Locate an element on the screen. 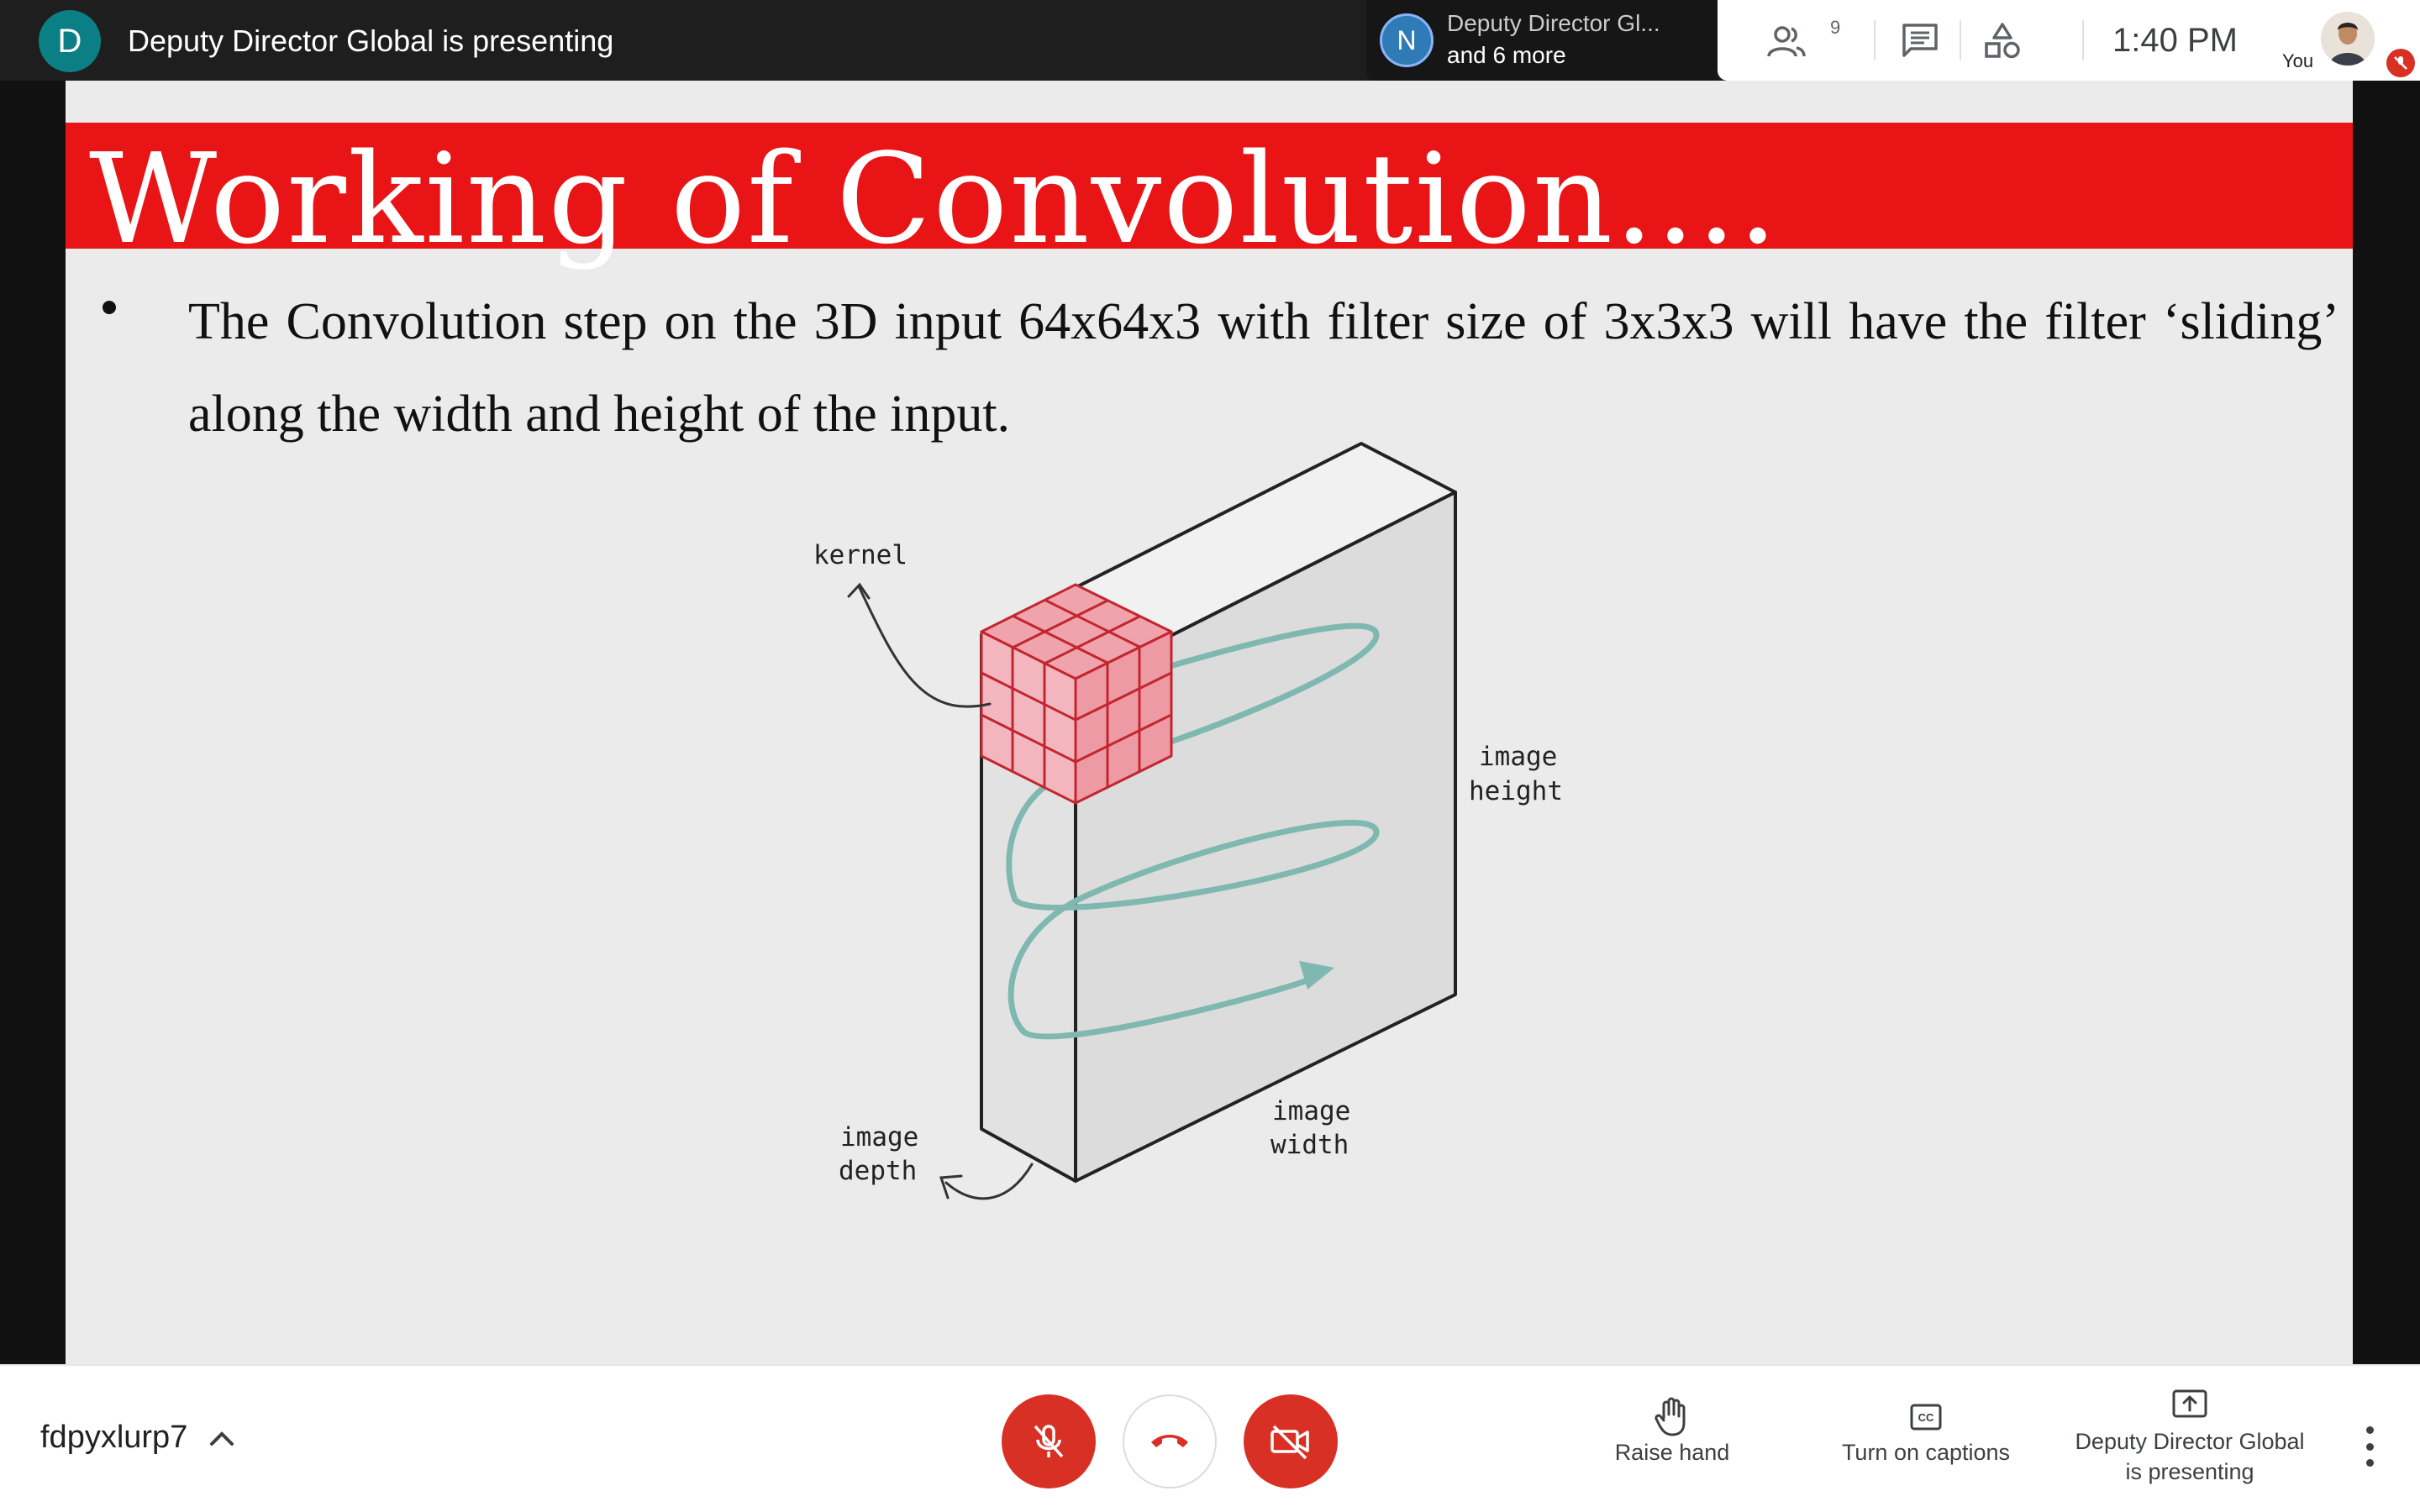 The height and width of the screenshot is (1512, 2420). activities-button is located at coordinates (2002, 41).